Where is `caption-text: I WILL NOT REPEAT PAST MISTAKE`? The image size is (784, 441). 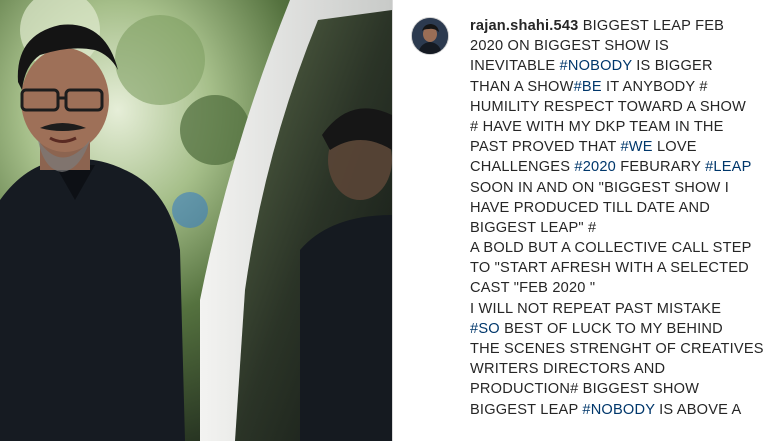
caption-text: I WILL NOT REPEAT PAST MISTAKE is located at coordinates (596, 308).